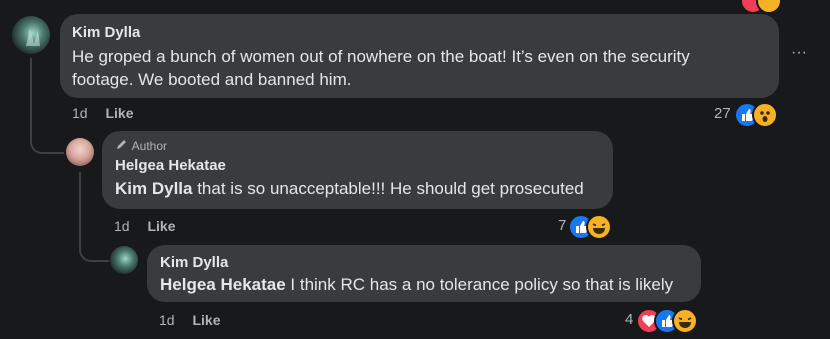 The height and width of the screenshot is (339, 830). Describe the element at coordinates (153, 188) in the screenshot. I see `mention-link: Kim Dylla` at that location.